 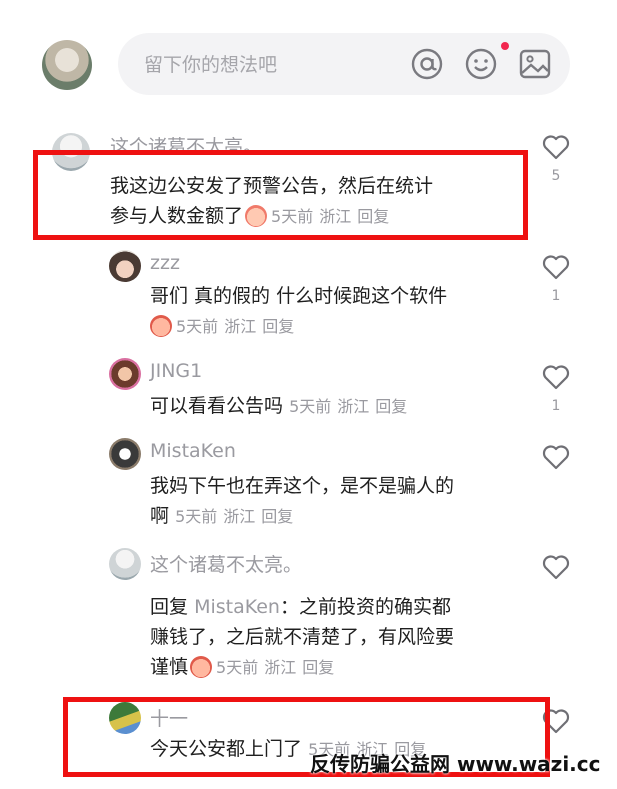 What do you see at coordinates (365, 607) in the screenshot?
I see `comment-text-rest: ：之前投资的确实都` at bounding box center [365, 607].